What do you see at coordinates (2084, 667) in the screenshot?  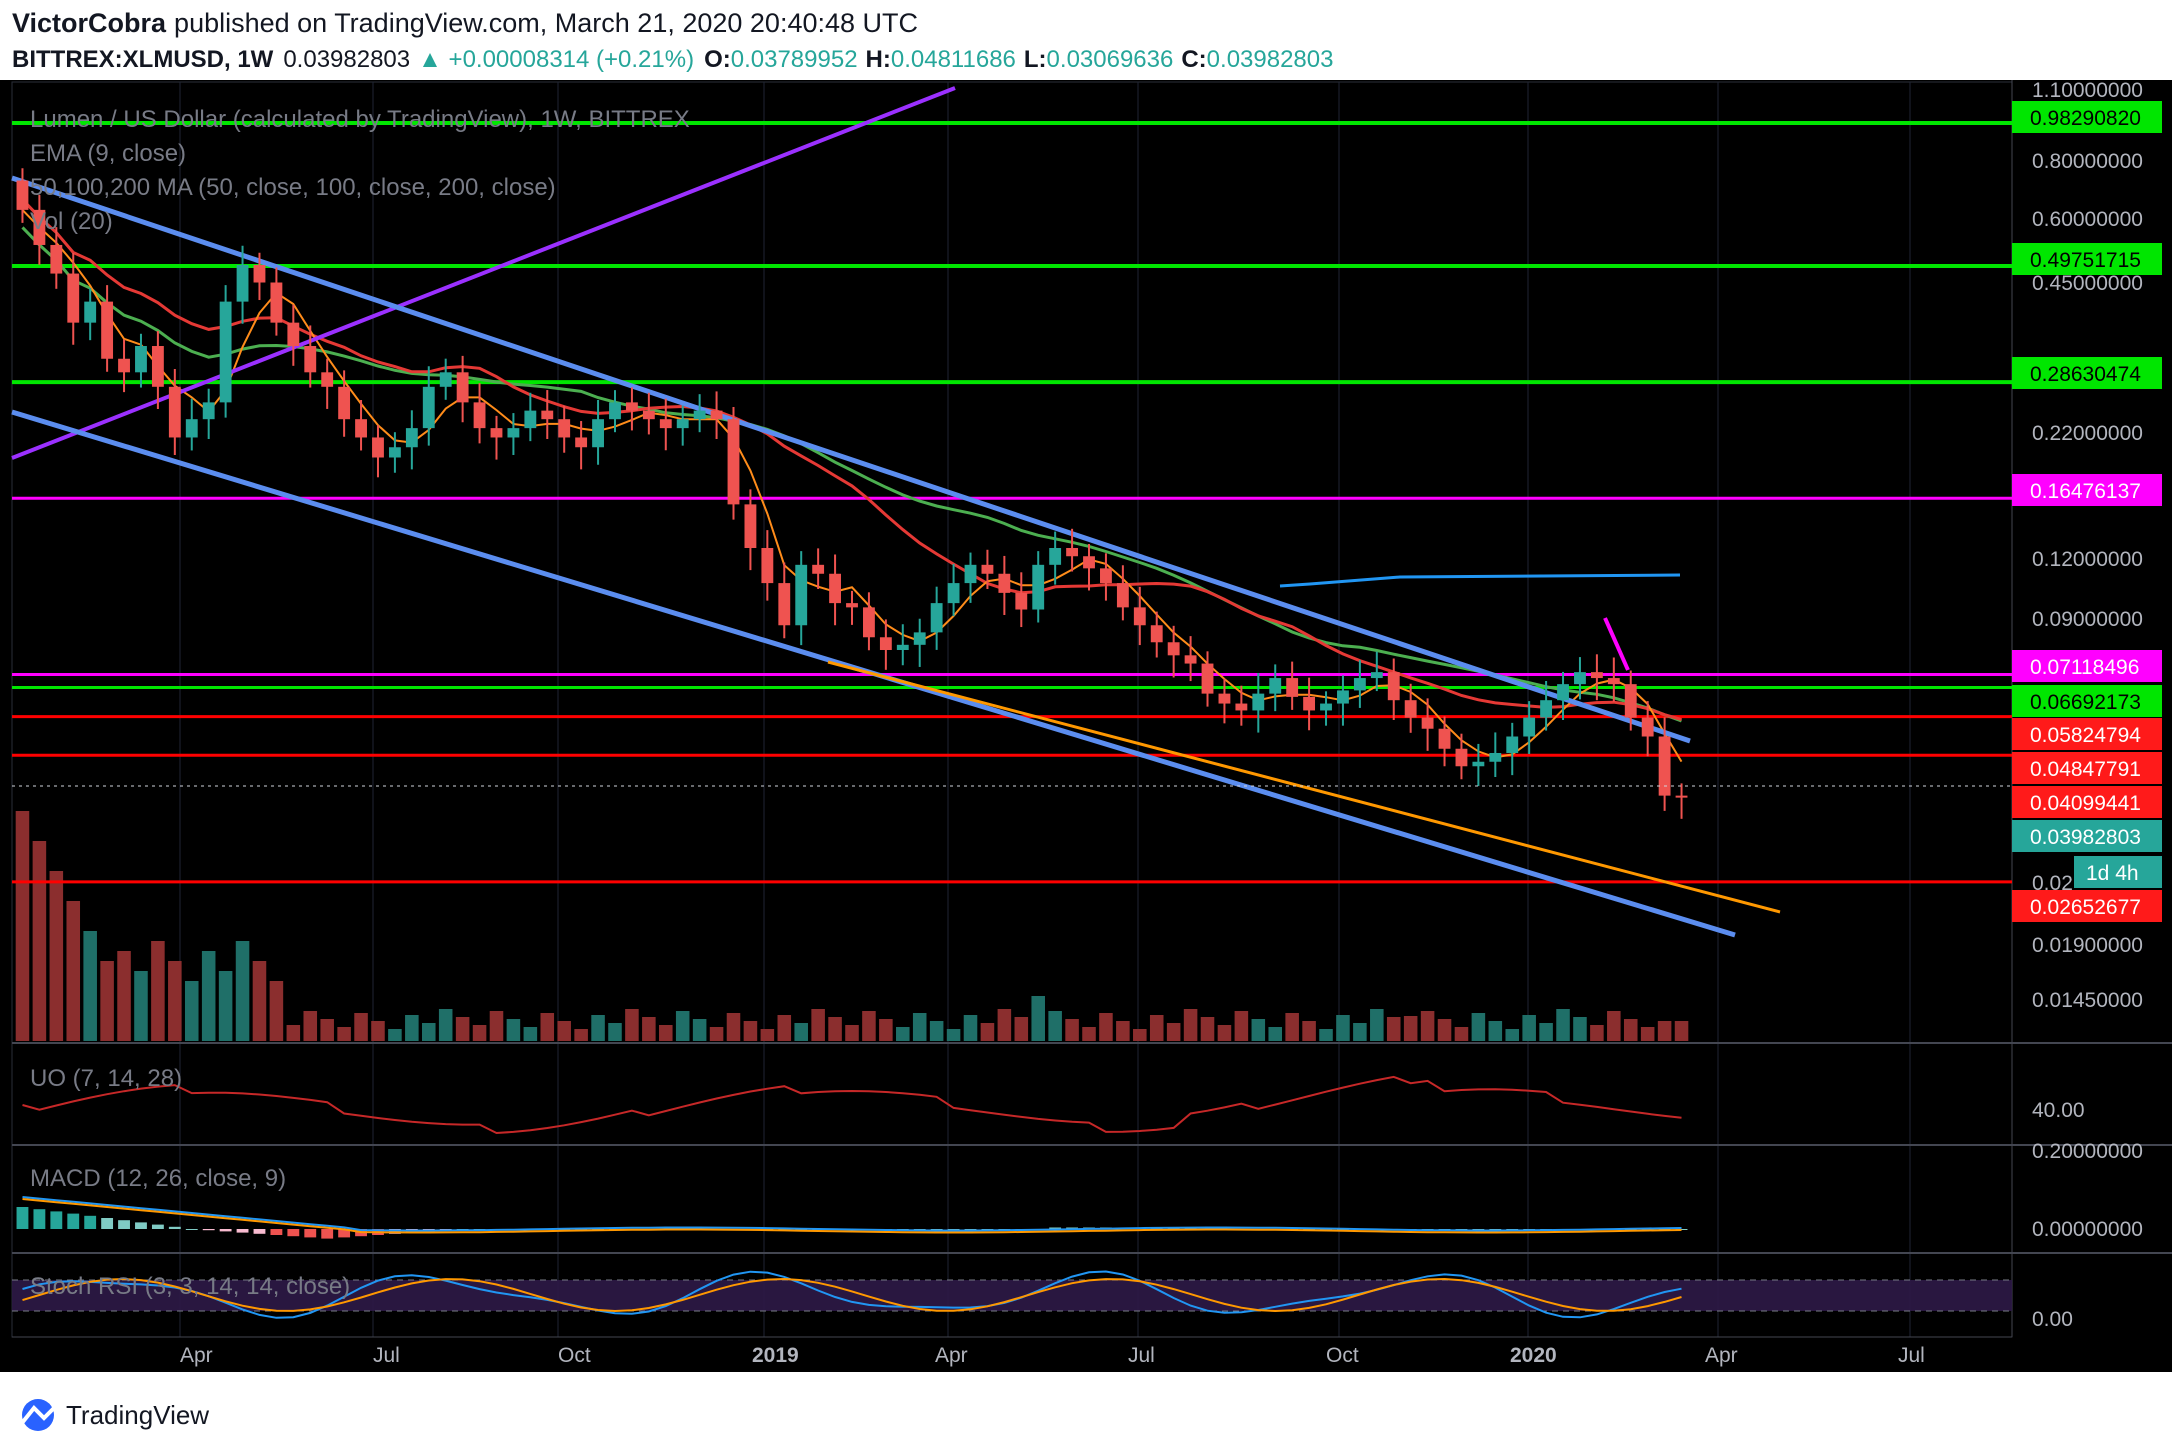 I see `price-tag: 0.07118496` at bounding box center [2084, 667].